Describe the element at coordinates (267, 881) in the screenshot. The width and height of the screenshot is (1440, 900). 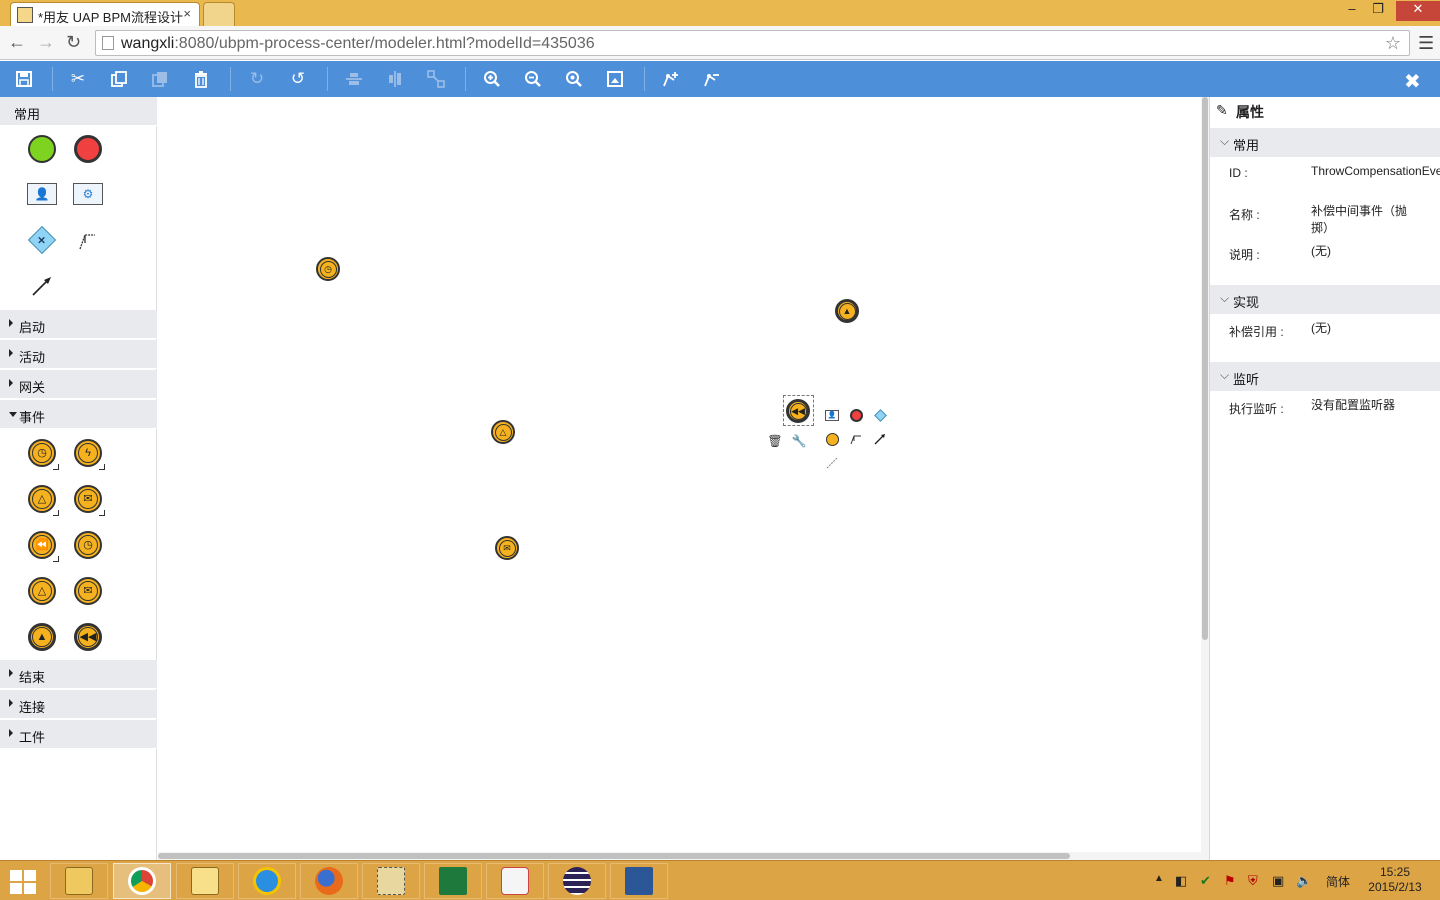
I see `taskbar-ie` at that location.